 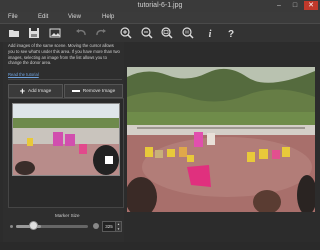 What do you see at coordinates (14, 33) in the screenshot?
I see `open-folder-icon` at bounding box center [14, 33].